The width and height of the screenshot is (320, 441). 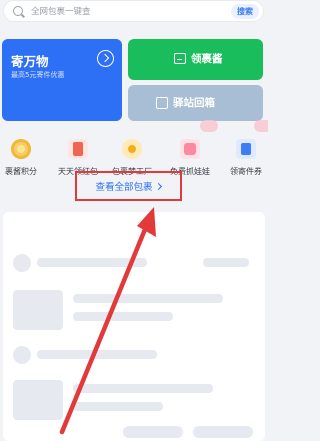 What do you see at coordinates (78, 149) in the screenshot?
I see `red-packet-icon` at bounding box center [78, 149].